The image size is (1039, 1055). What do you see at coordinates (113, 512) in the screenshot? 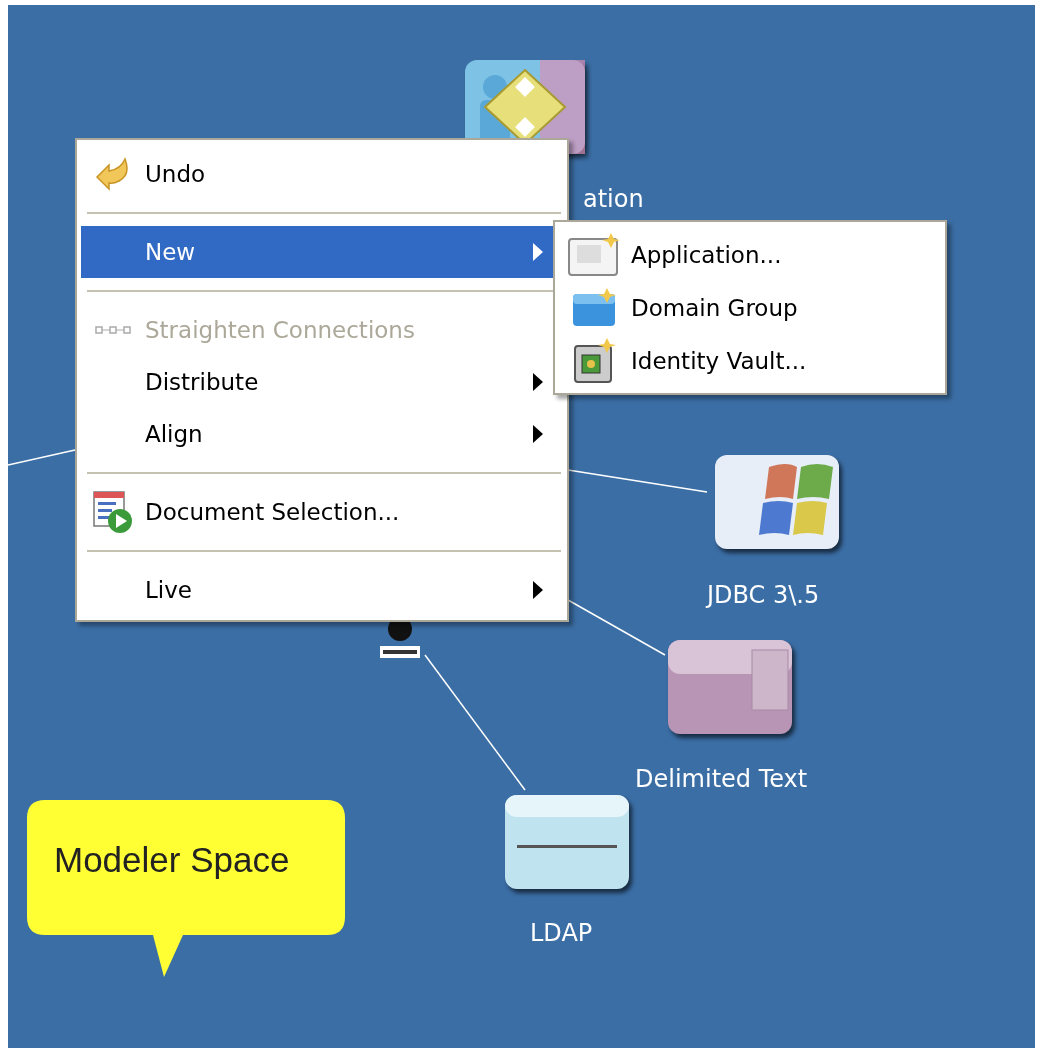
I see `document-play-icon` at bounding box center [113, 512].